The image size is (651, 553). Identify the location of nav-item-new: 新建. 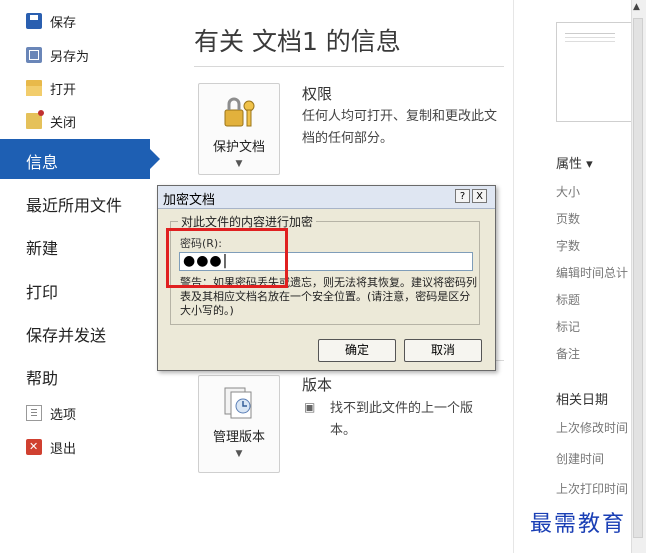
(42, 247).